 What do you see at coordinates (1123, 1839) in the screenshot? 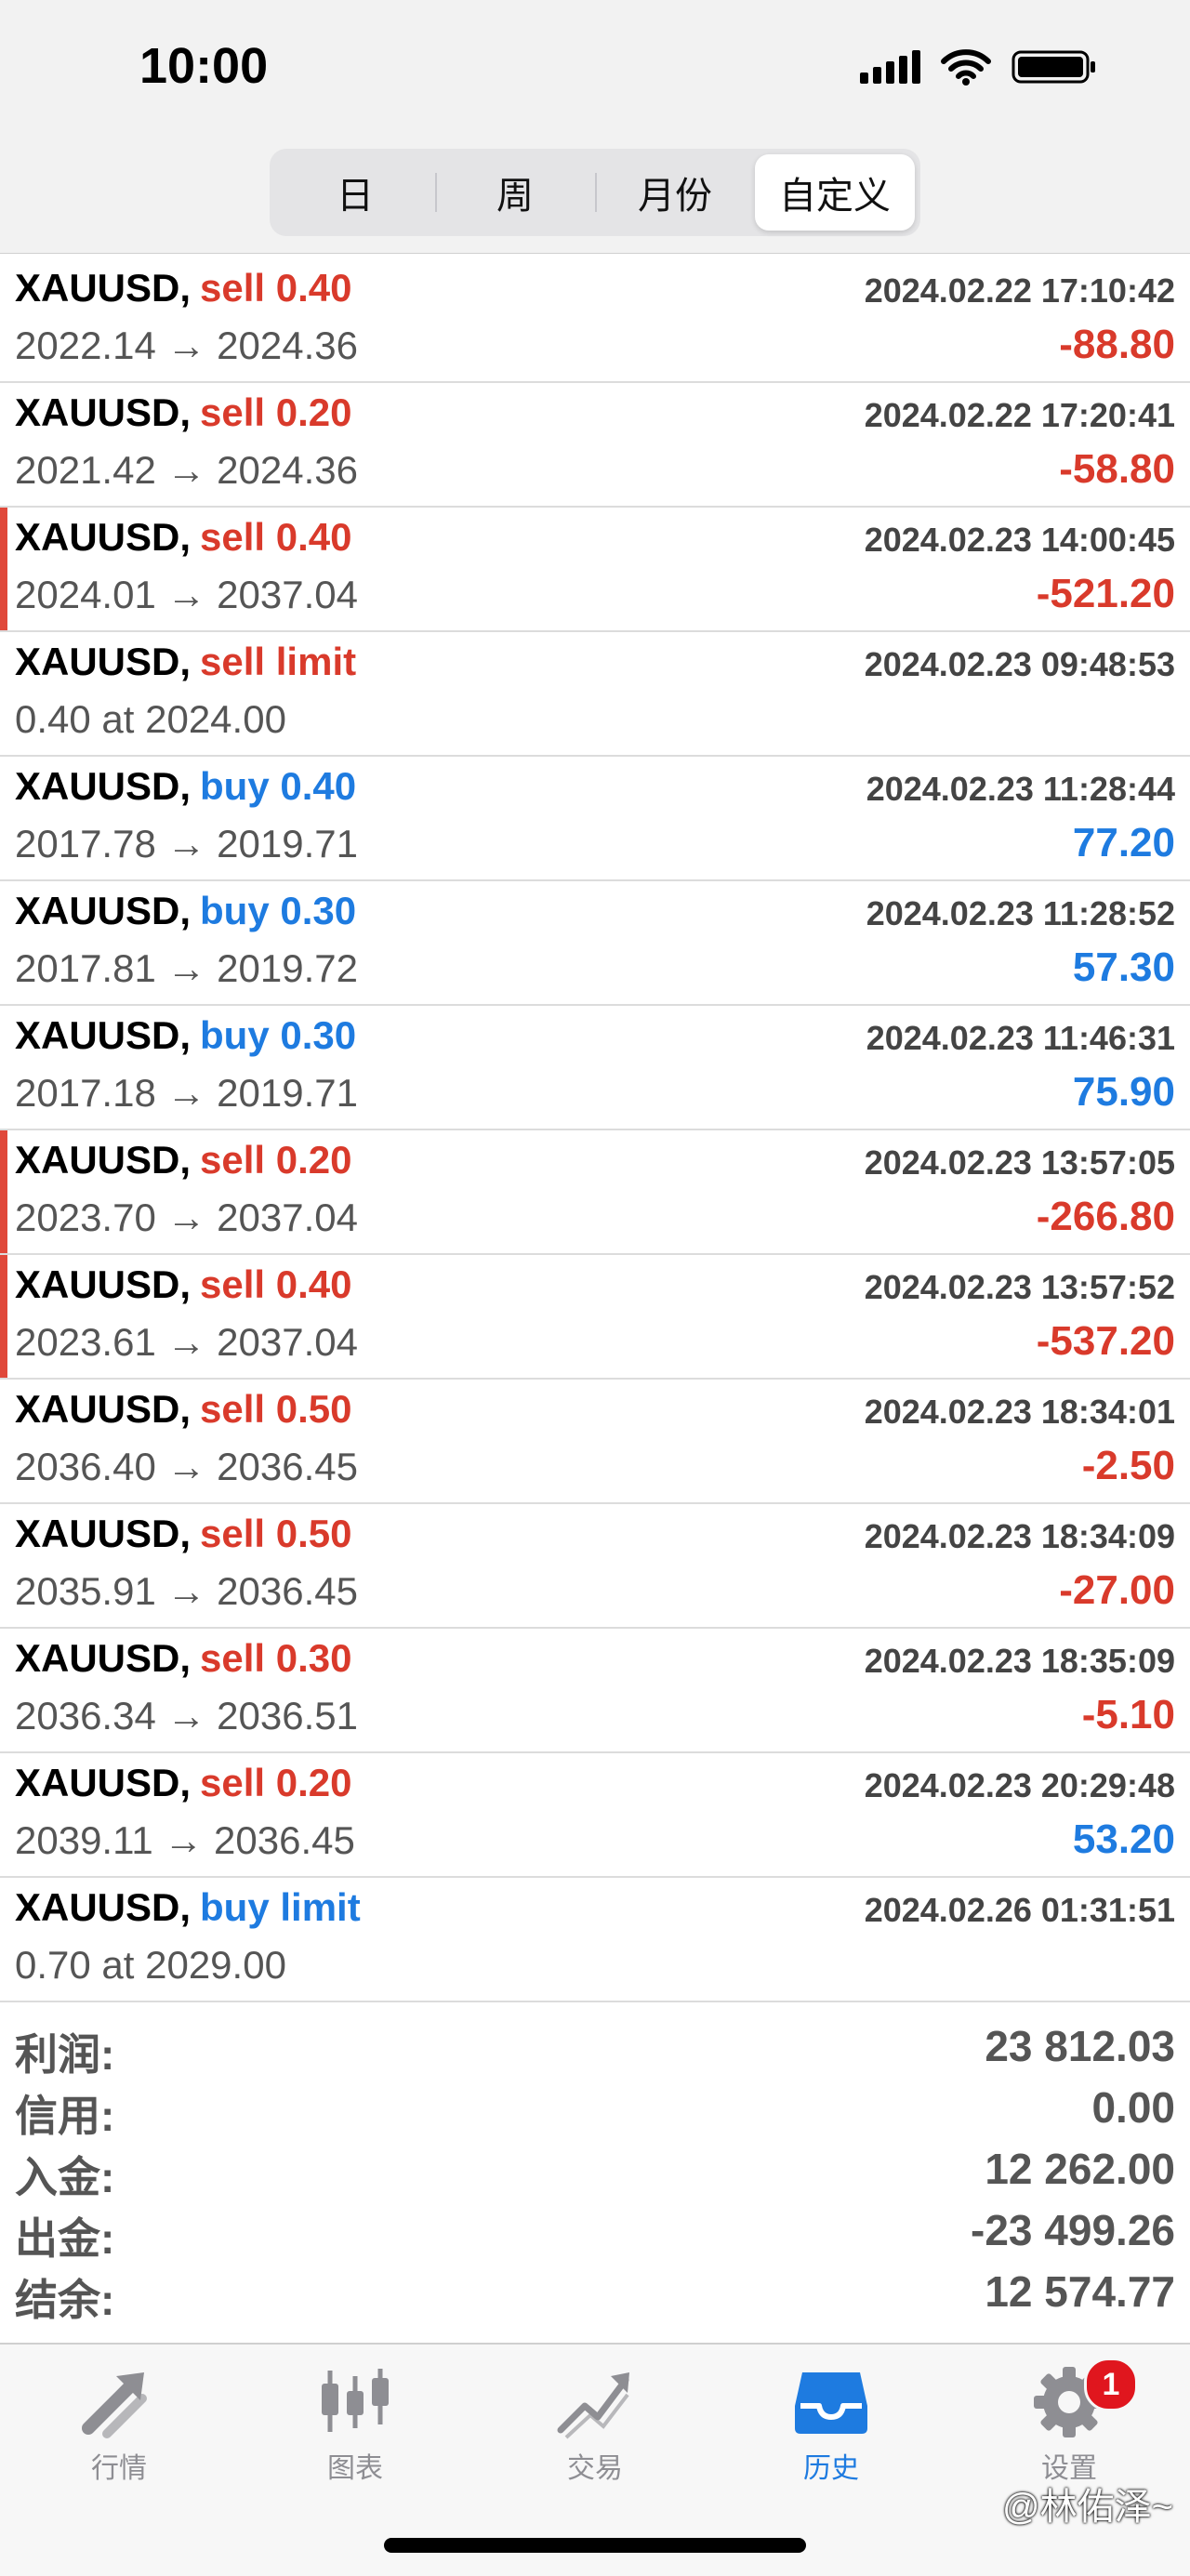
I see `trade-profit: 53.20` at bounding box center [1123, 1839].